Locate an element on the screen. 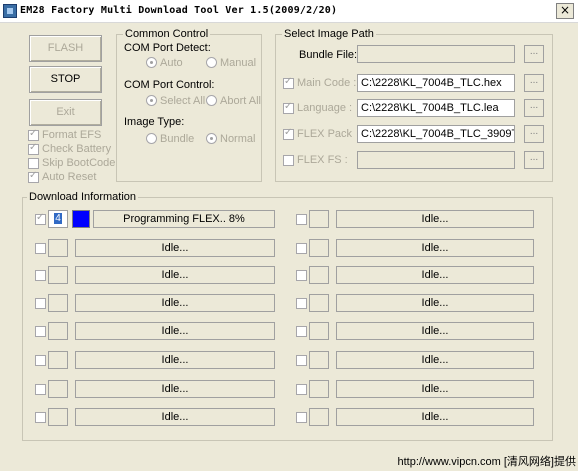 The height and width of the screenshot is (471, 578). watermark-site: [清风网络]提供 is located at coordinates (539, 462).